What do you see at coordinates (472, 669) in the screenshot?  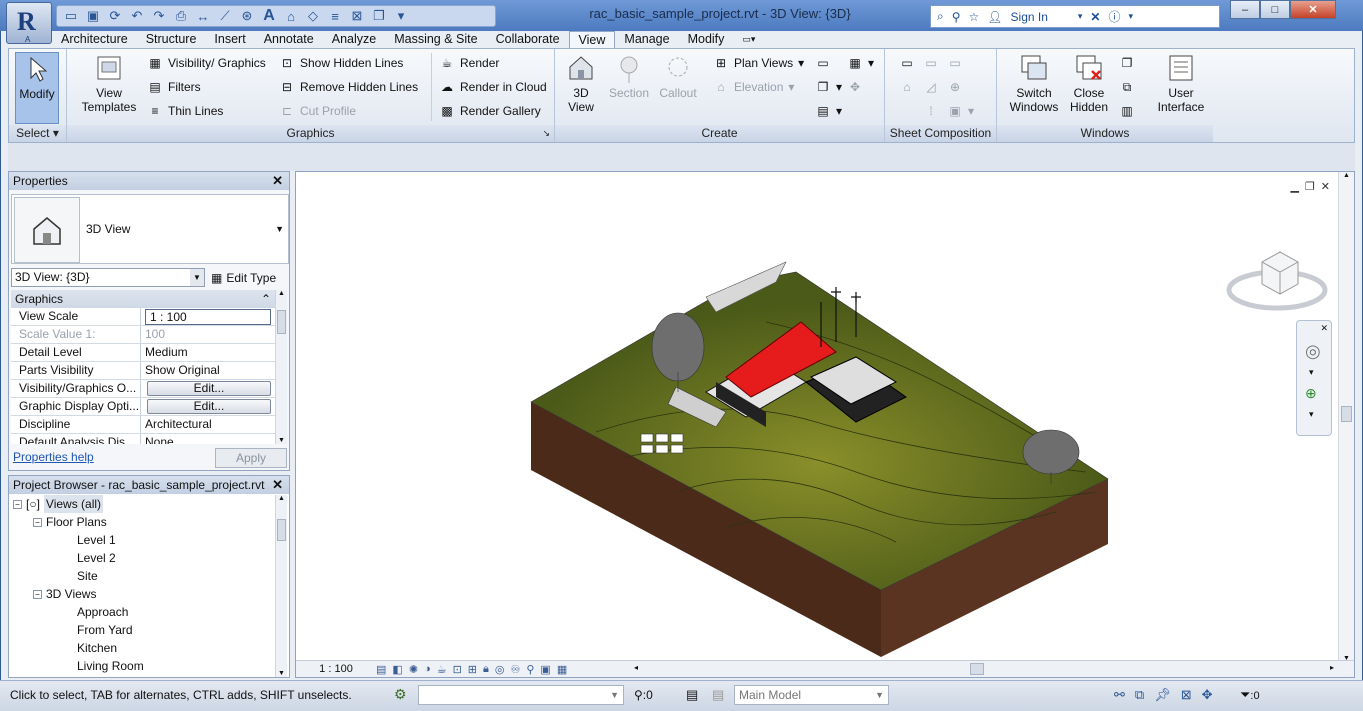 I see `crop-region-icon: ⊞` at bounding box center [472, 669].